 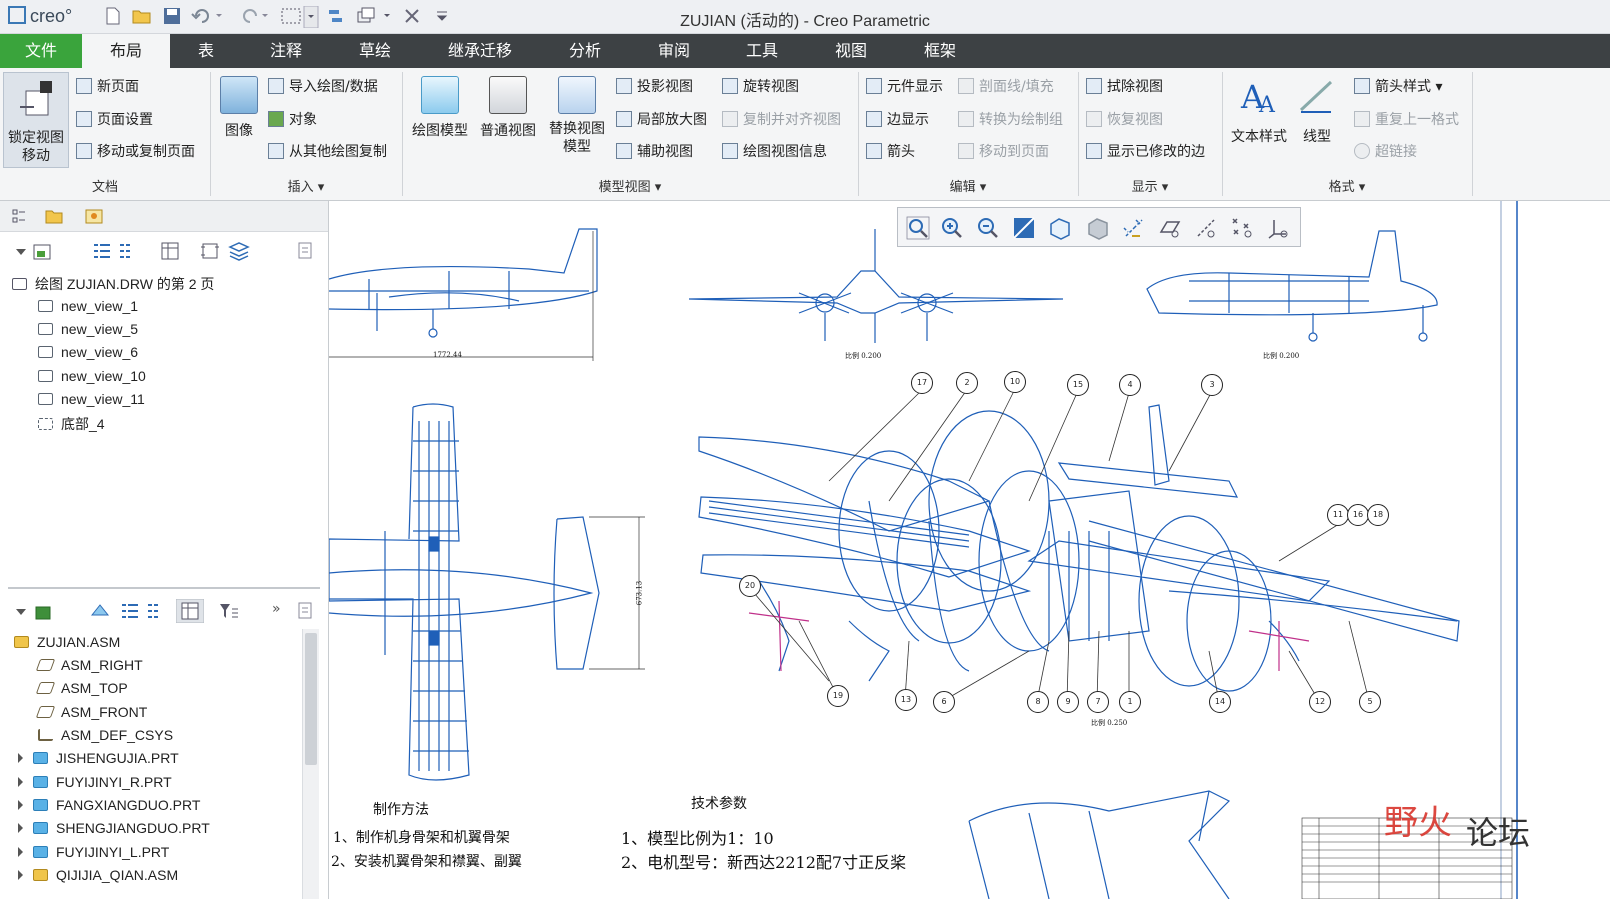 What do you see at coordinates (41, 51) in the screenshot?
I see `tab-file: 文件` at bounding box center [41, 51].